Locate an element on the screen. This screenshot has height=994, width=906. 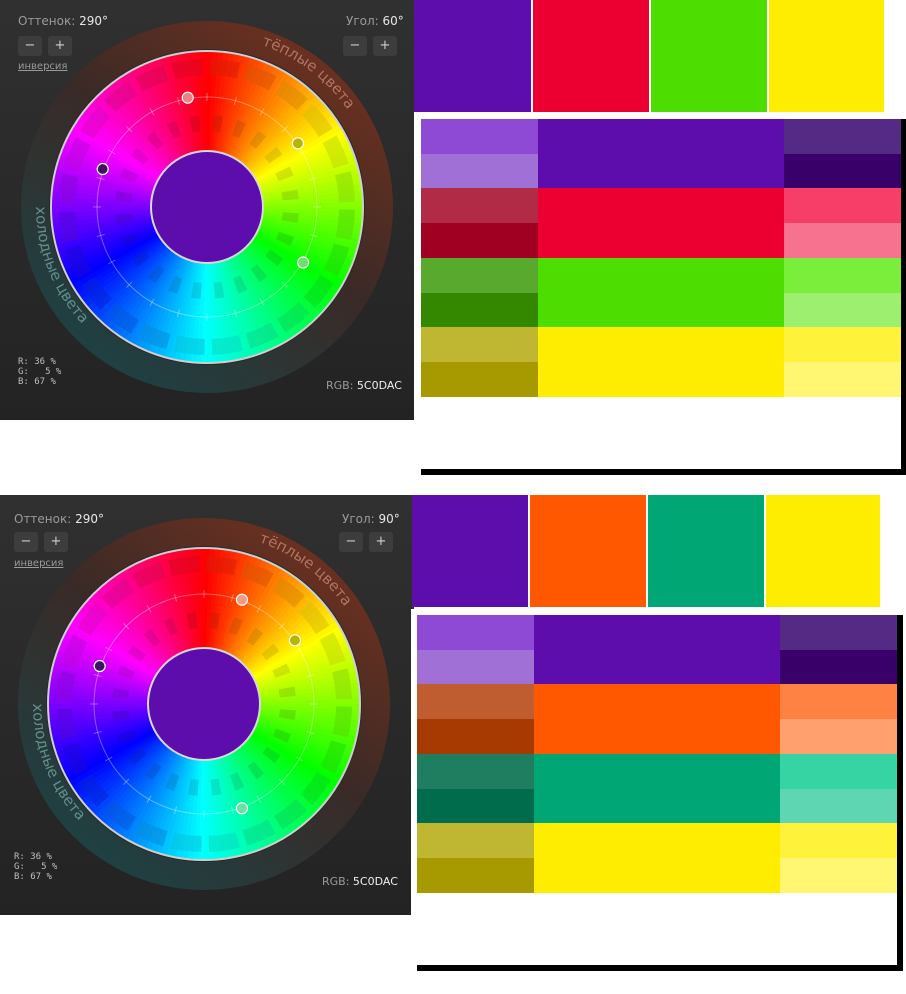
rgb-hex-readout: RGB: 5C0DAC is located at coordinates (360, 881).